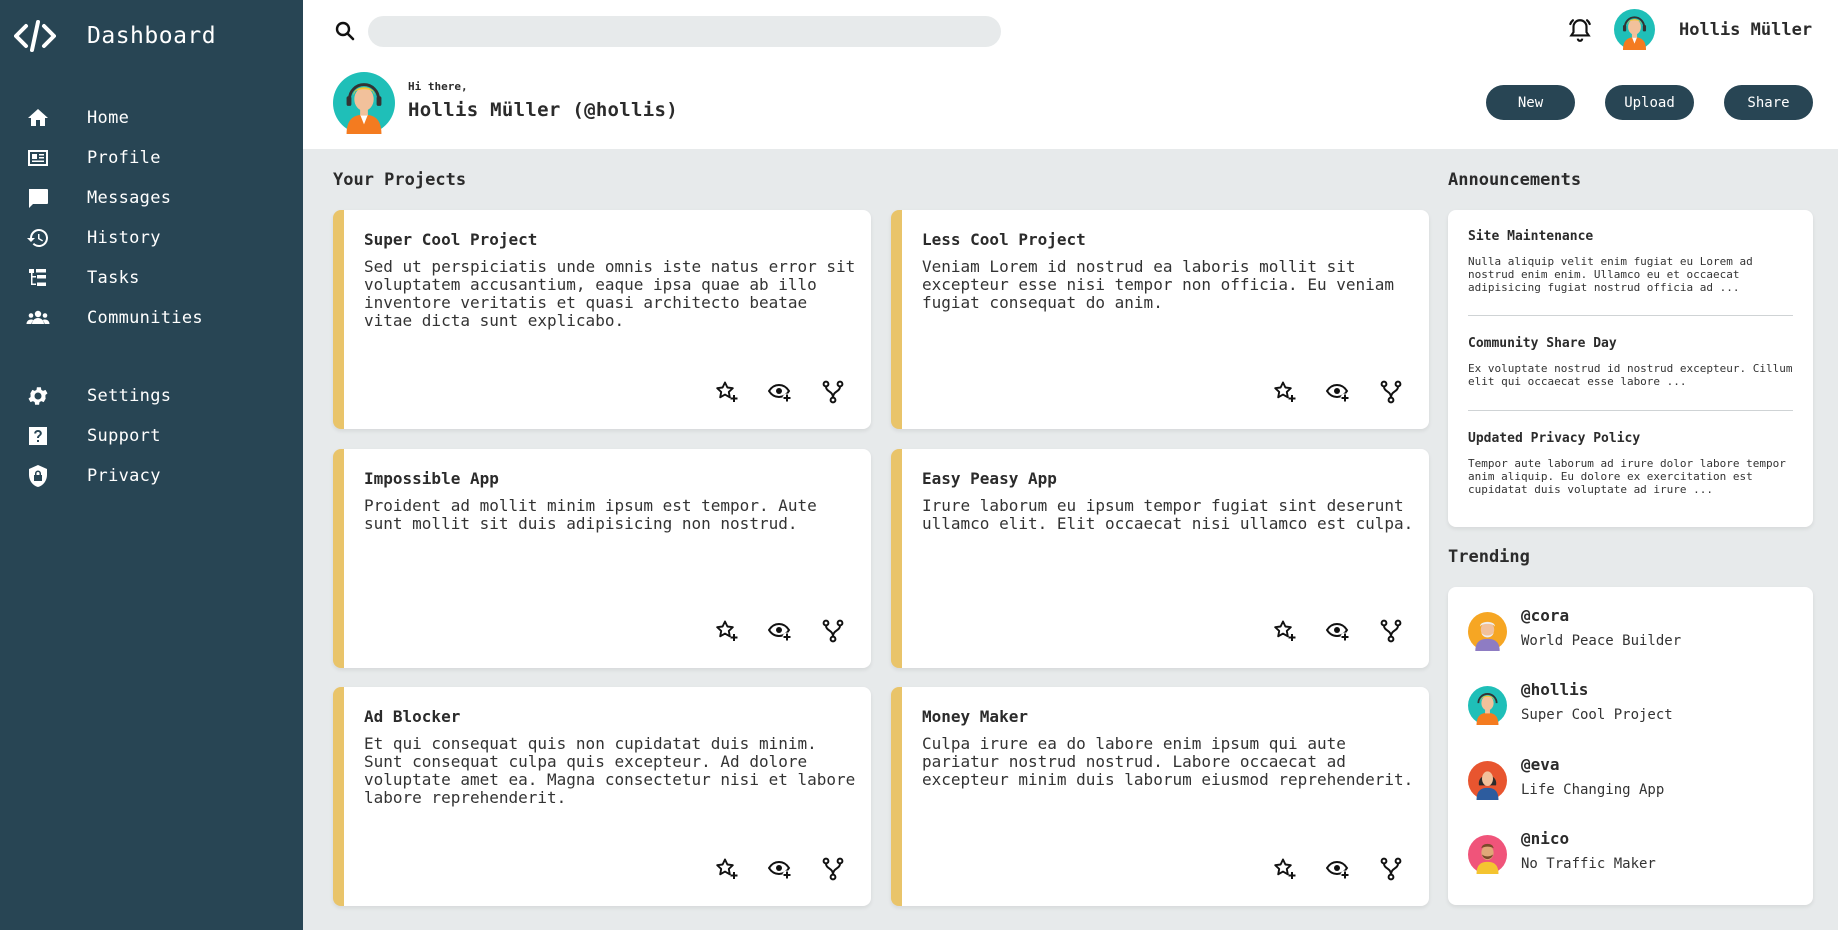 This screenshot has width=1838, height=930. Describe the element at coordinates (151, 118) in the screenshot. I see `nav-item-home: Home` at that location.